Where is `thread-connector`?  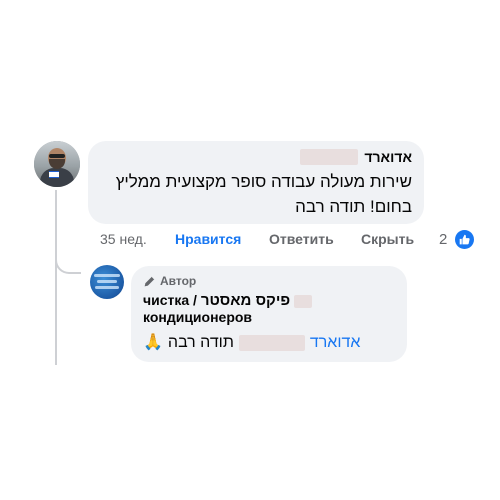
thread-connector is located at coordinates (68, 263).